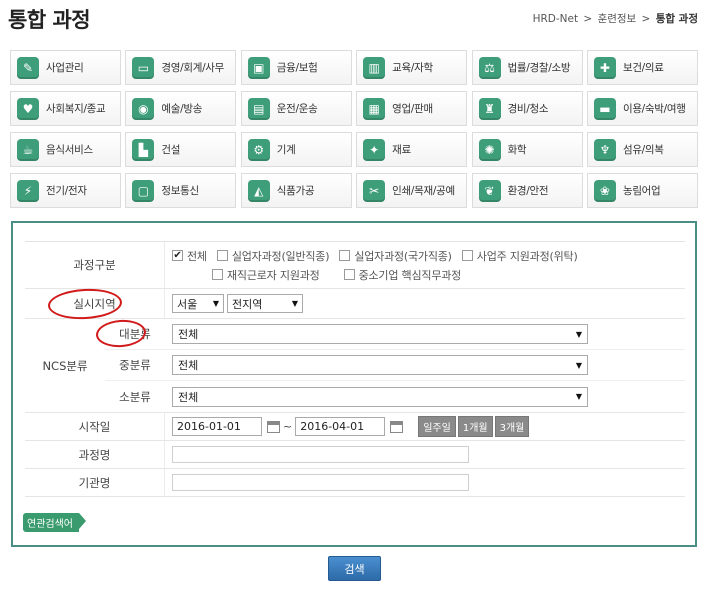 The width and height of the screenshot is (708, 593). Describe the element at coordinates (374, 190) in the screenshot. I see `tools-icon: ✂` at that location.